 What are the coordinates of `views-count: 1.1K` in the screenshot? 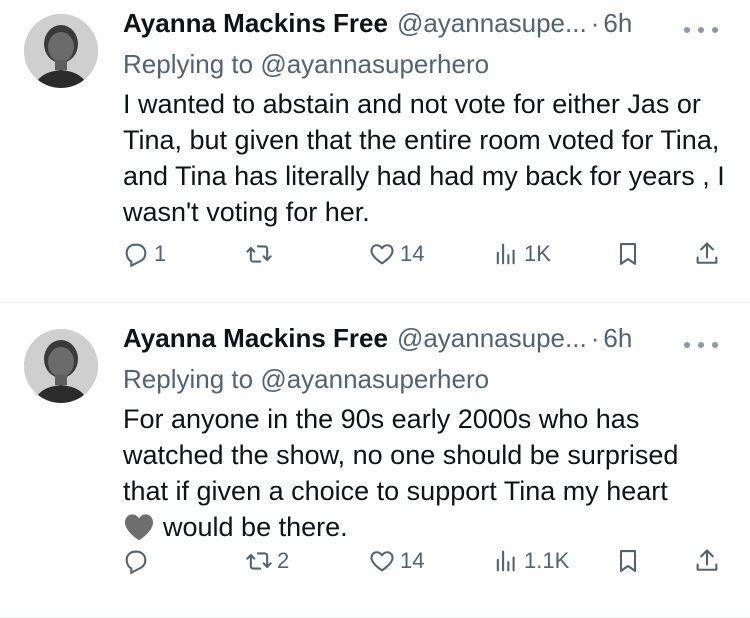 It's located at (547, 560).